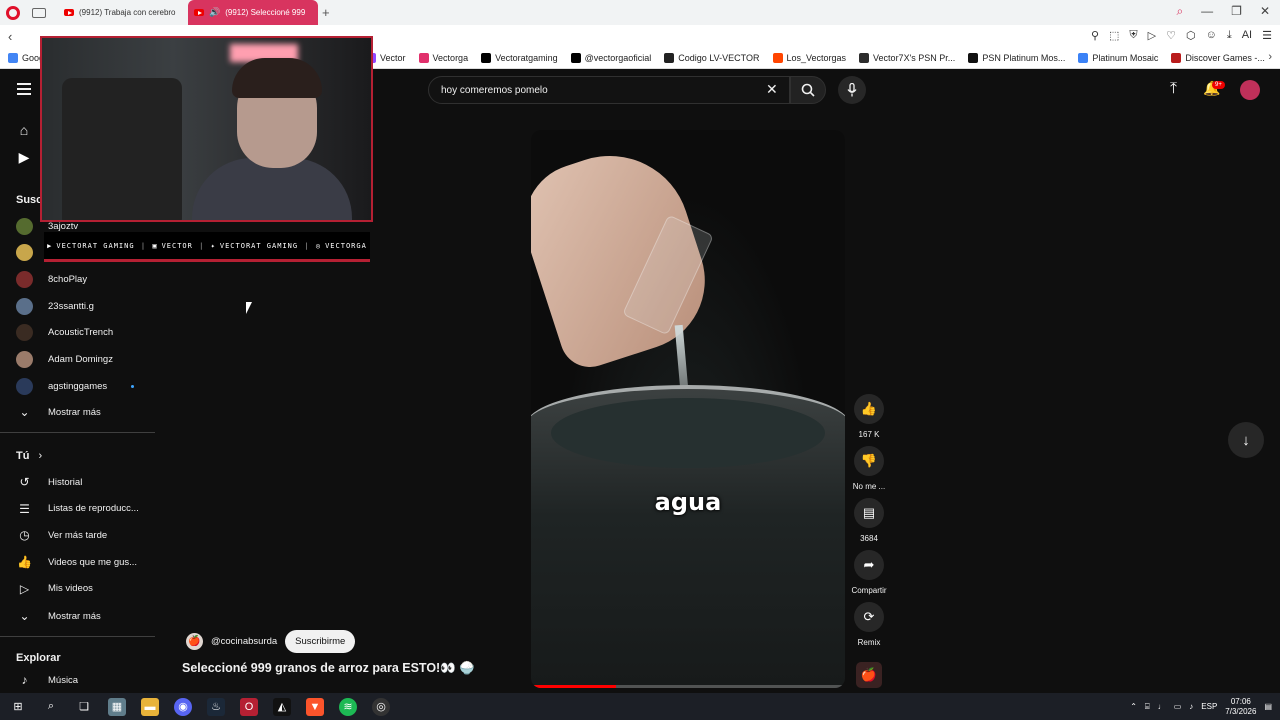 The height and width of the screenshot is (720, 1280). What do you see at coordinates (869, 565) in the screenshot?
I see `share-icon: ➦` at bounding box center [869, 565].